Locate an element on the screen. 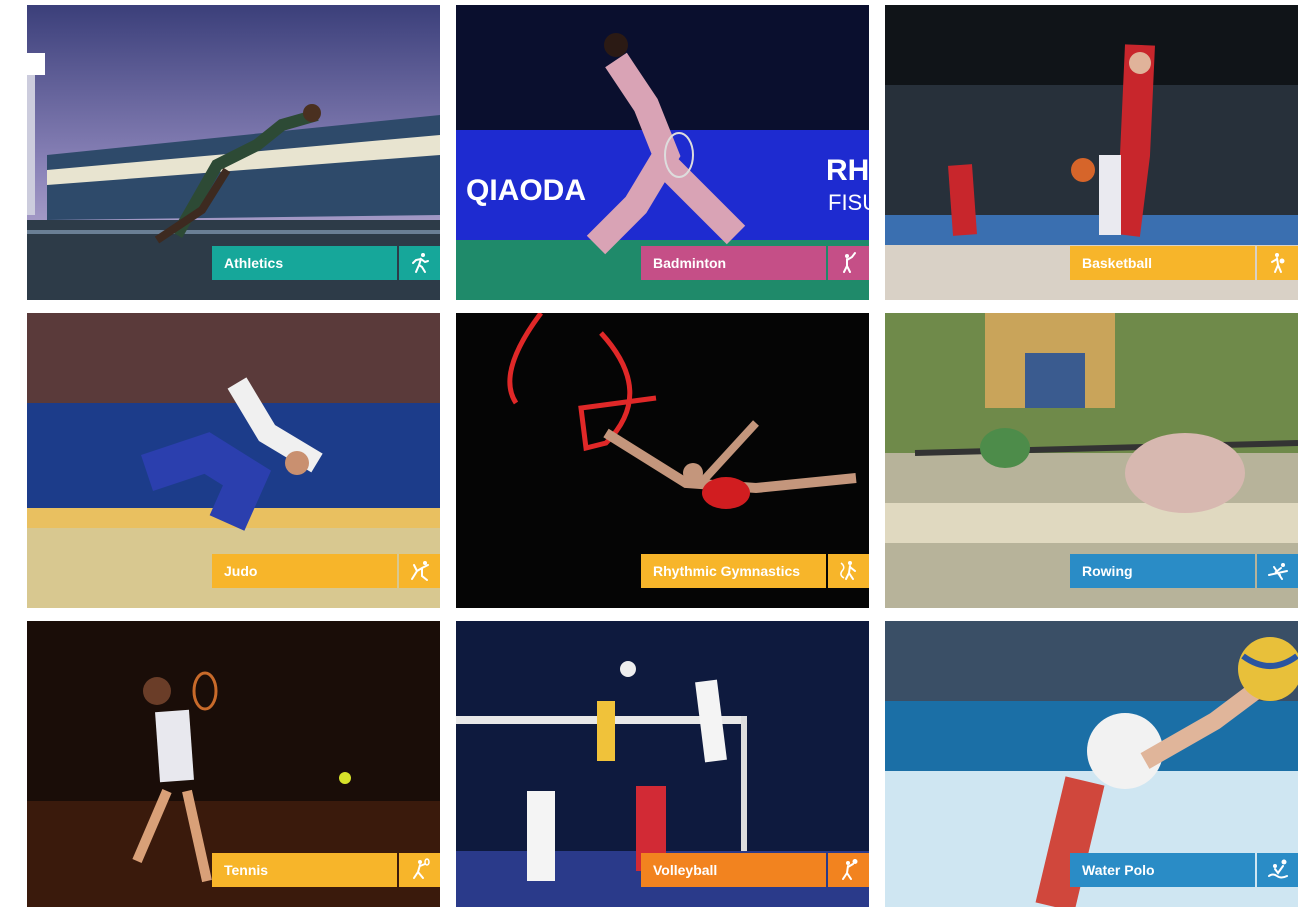 The height and width of the screenshot is (910, 1312). sport-name: Rowing is located at coordinates (1162, 571).